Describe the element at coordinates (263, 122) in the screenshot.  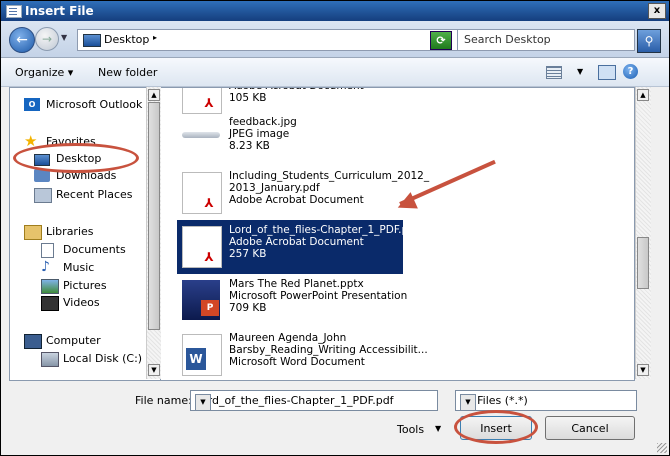
I see `file-name: feedback.jpg` at that location.